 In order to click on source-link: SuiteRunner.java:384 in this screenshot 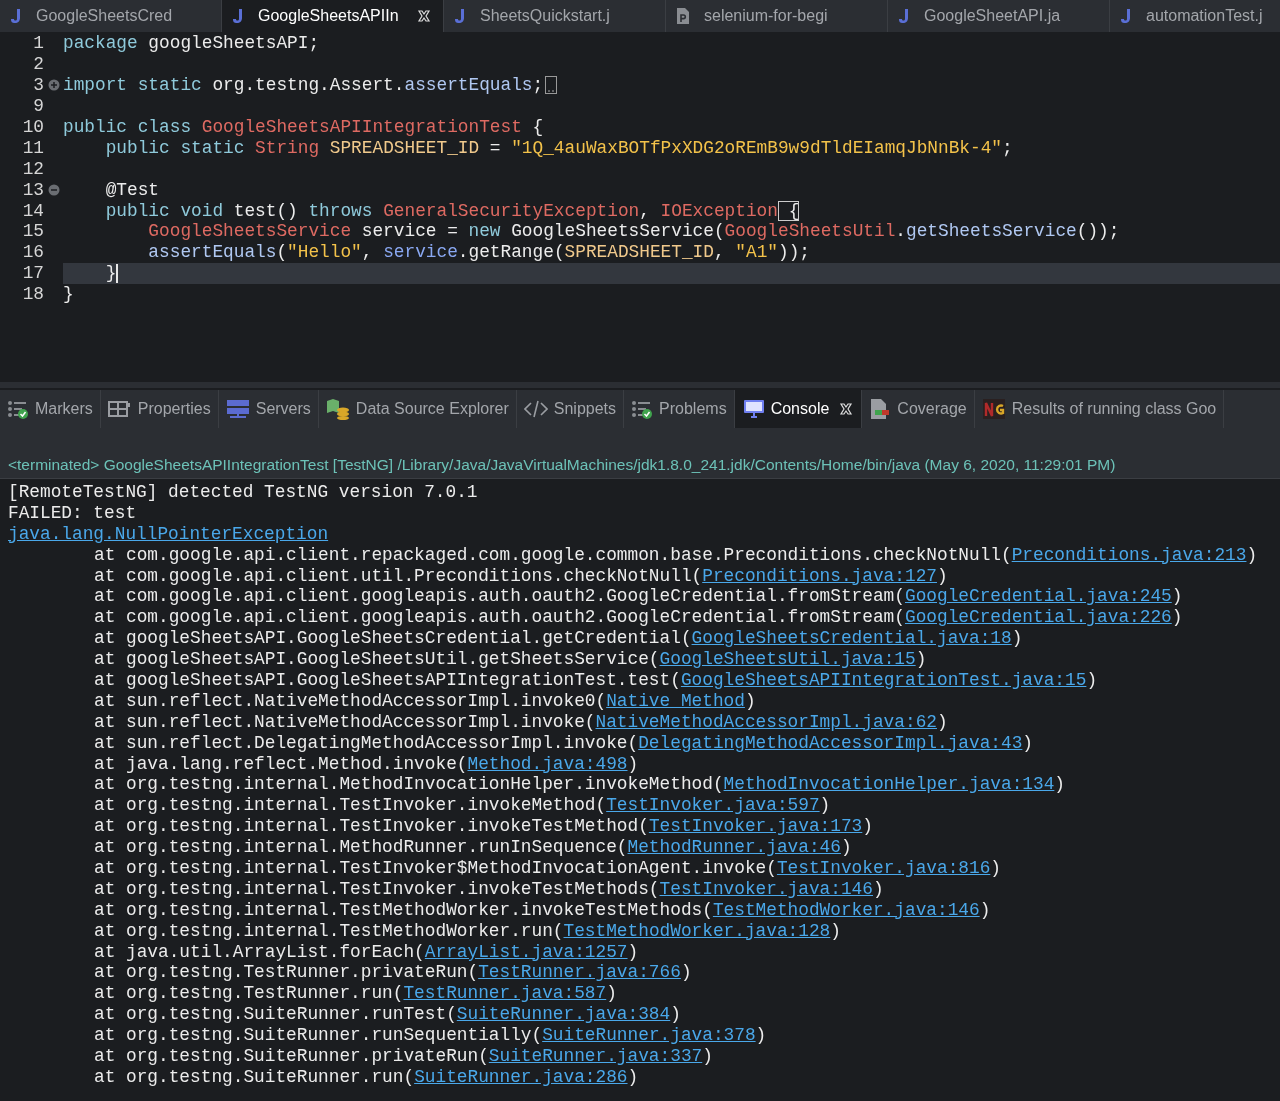, I will do `click(563, 1014)`.